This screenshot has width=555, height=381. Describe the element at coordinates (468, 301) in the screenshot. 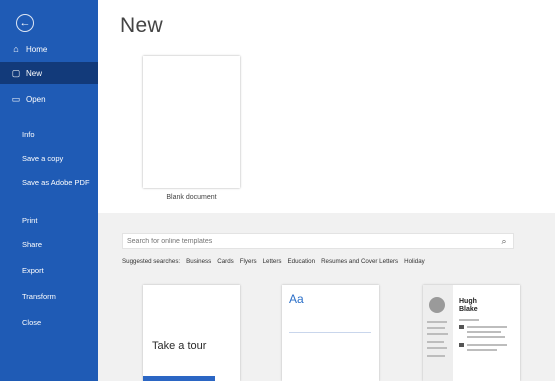

I see `resume-name-first: Hugh` at that location.